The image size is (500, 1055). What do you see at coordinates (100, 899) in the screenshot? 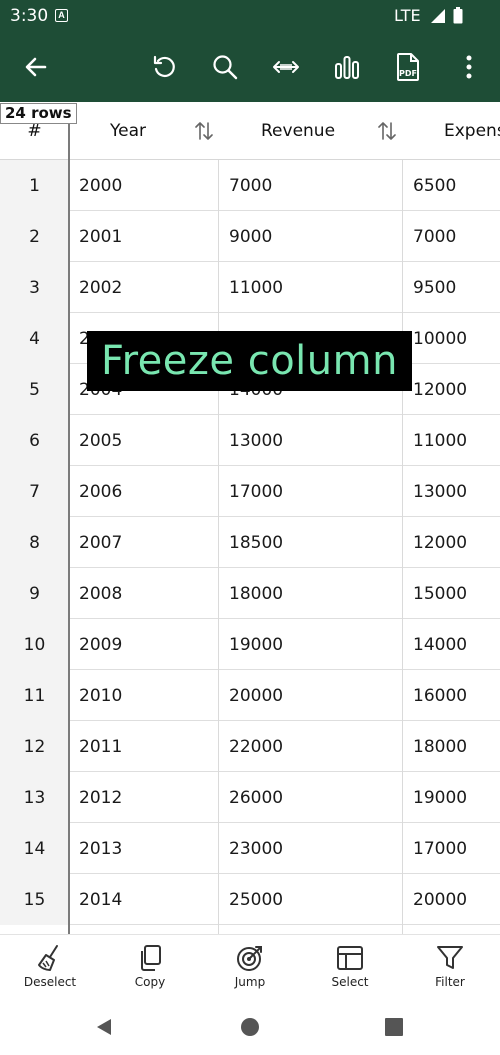
I see `year-cell: 2014` at bounding box center [100, 899].